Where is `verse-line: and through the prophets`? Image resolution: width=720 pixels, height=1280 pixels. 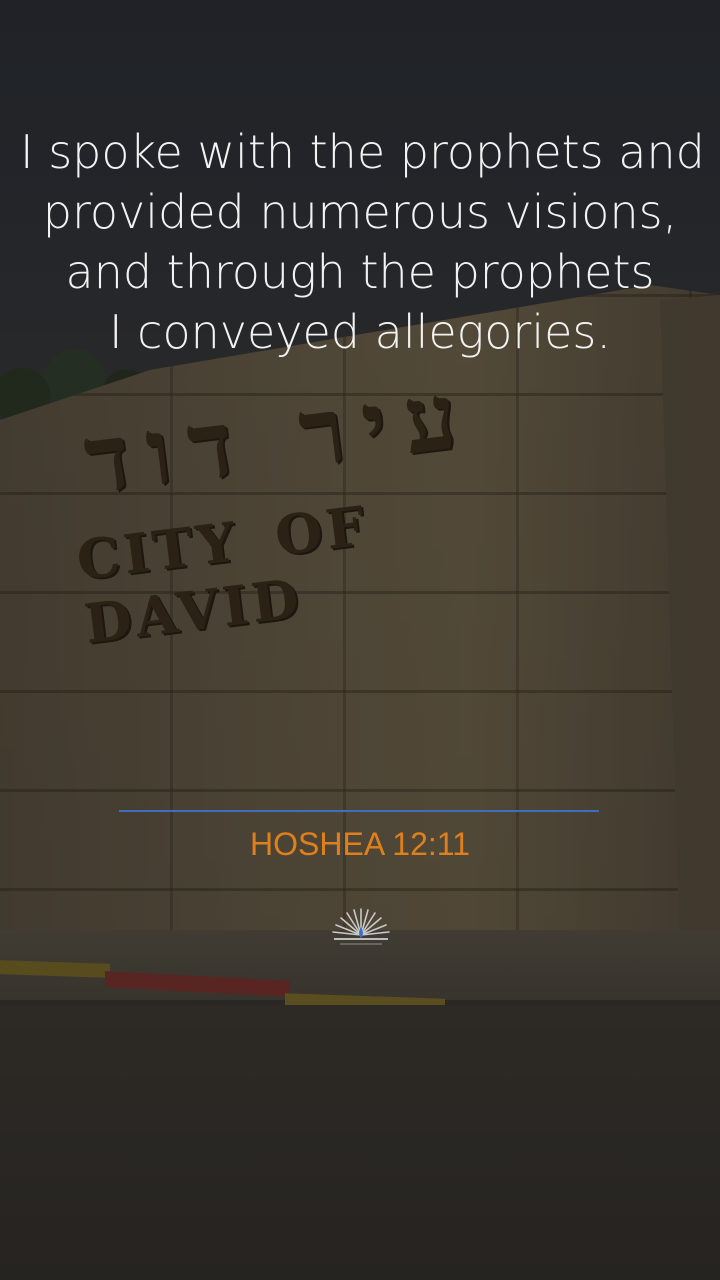
verse-line: and through the prophets is located at coordinates (360, 272).